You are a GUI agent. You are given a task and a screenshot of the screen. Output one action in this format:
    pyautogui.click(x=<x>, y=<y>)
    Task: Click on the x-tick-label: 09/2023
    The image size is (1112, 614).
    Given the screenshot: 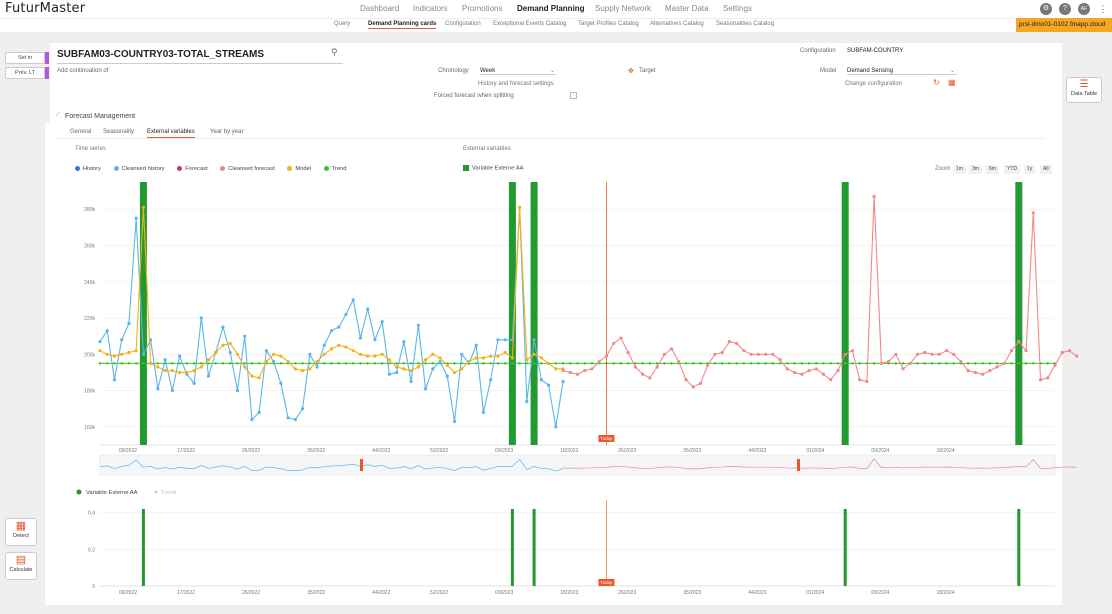 What is the action you would take?
    pyautogui.click(x=504, y=451)
    